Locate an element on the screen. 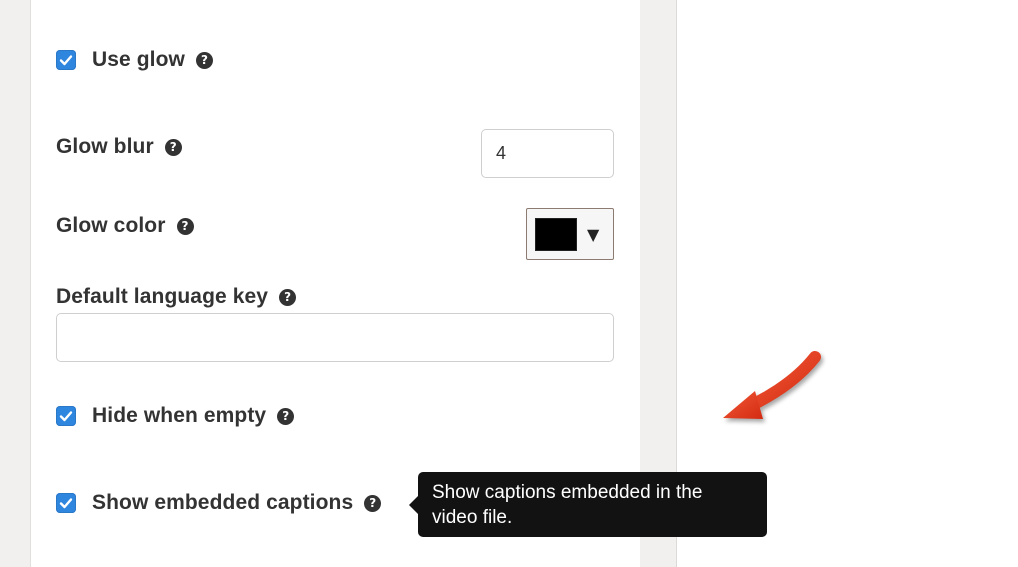 The height and width of the screenshot is (567, 1018). tooltip-line-2: video file. is located at coordinates (472, 517).